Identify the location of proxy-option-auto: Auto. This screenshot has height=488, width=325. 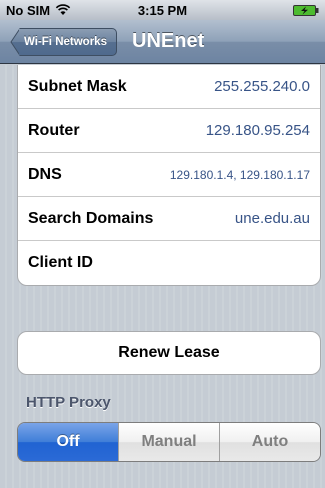
(269, 442).